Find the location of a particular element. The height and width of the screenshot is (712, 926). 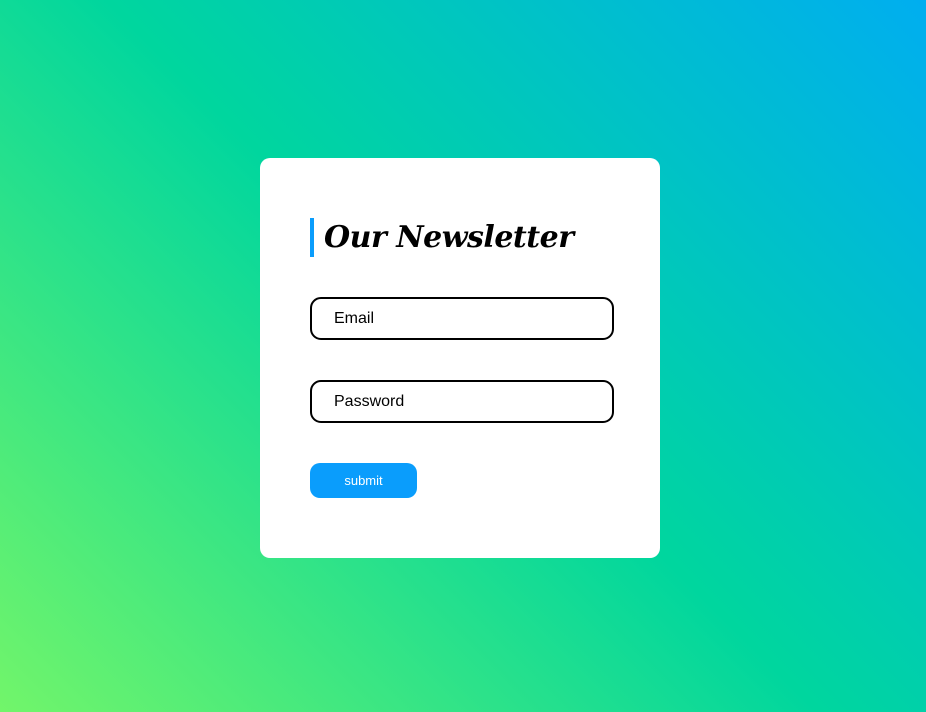

password-input is located at coordinates (462, 401).